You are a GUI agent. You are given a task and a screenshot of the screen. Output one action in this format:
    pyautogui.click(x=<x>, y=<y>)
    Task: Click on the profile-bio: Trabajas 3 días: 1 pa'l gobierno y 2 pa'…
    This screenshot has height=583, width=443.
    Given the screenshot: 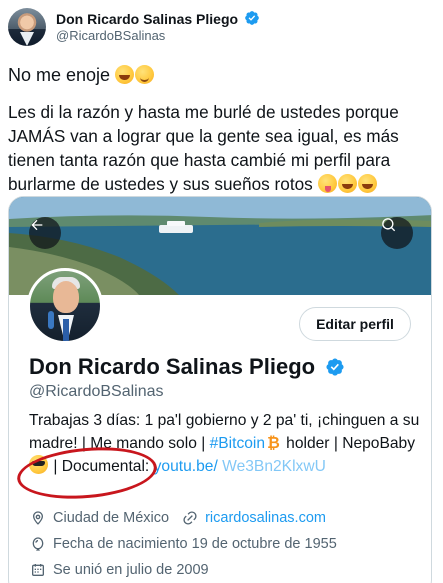 What is the action you would take?
    pyautogui.click(x=226, y=443)
    